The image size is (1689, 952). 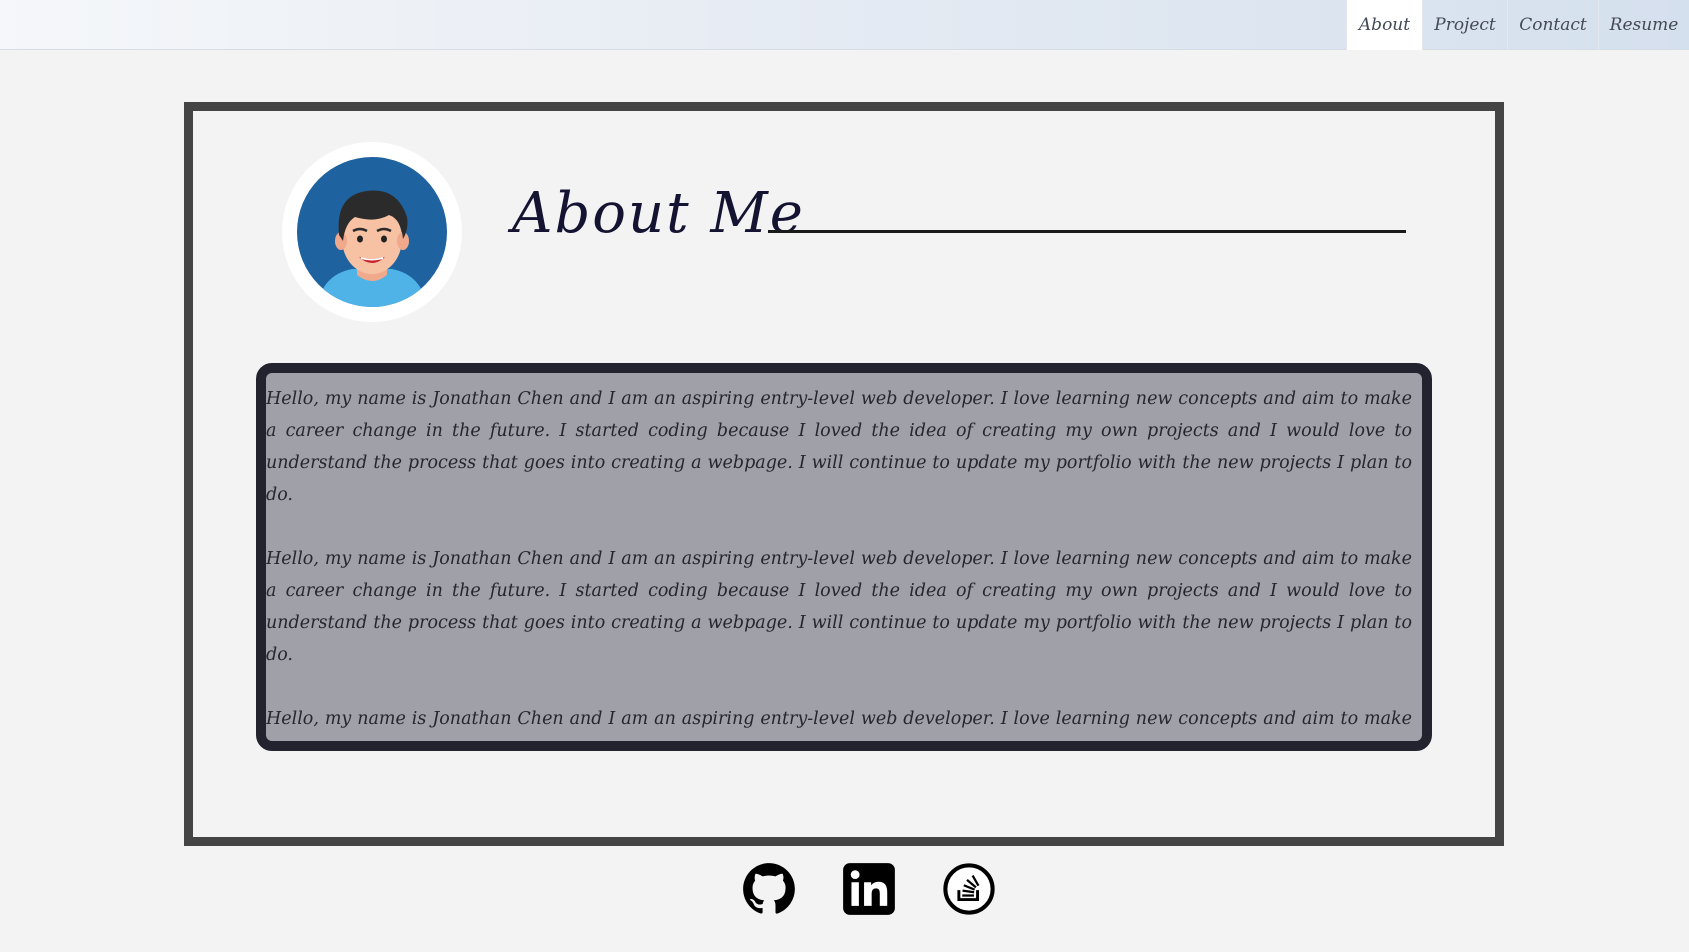 What do you see at coordinates (844, 25) in the screenshot?
I see `top-navbar: About Project Contact Resume` at bounding box center [844, 25].